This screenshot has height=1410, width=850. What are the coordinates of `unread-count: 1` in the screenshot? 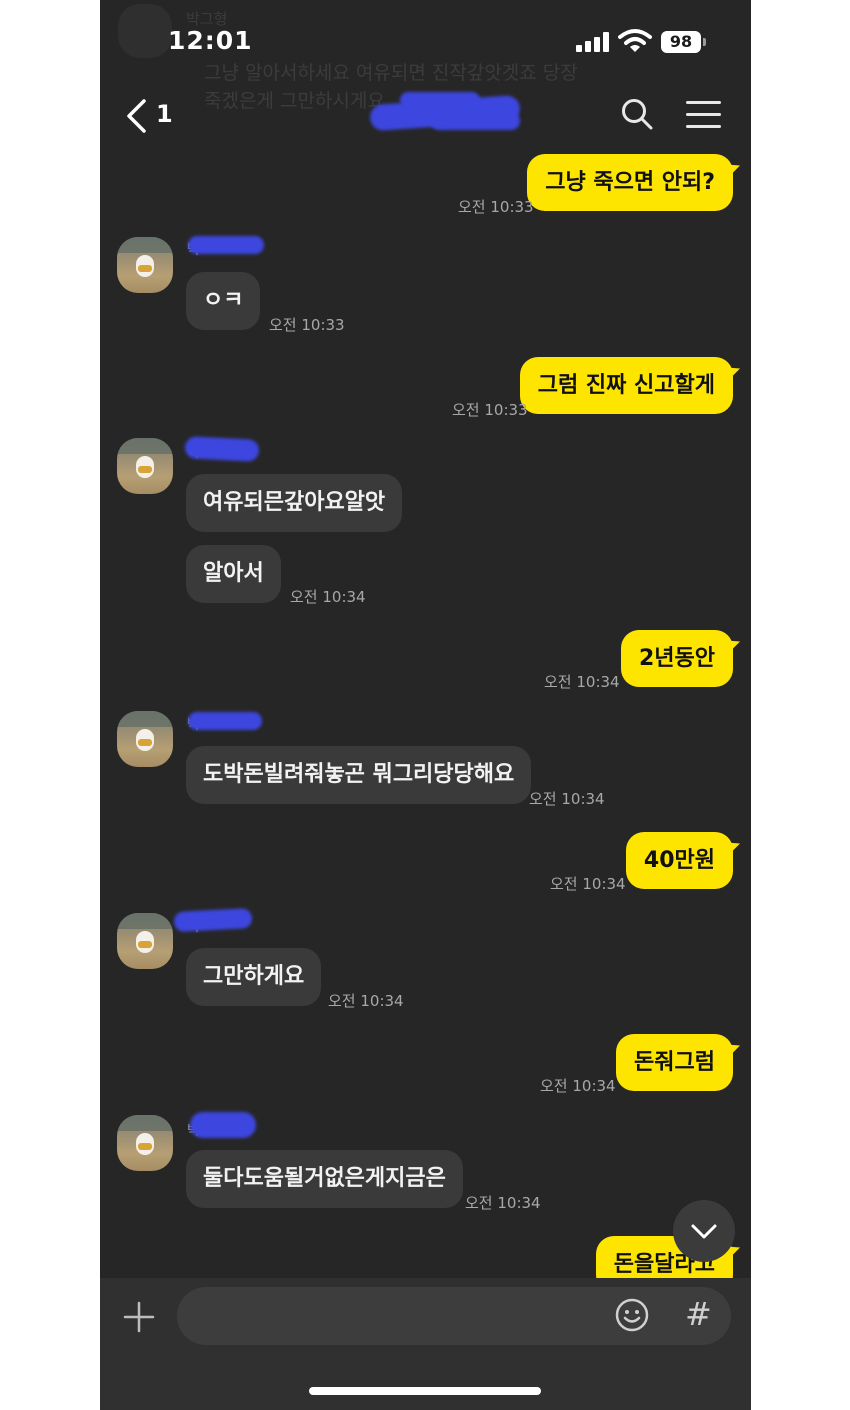 It's located at (164, 114).